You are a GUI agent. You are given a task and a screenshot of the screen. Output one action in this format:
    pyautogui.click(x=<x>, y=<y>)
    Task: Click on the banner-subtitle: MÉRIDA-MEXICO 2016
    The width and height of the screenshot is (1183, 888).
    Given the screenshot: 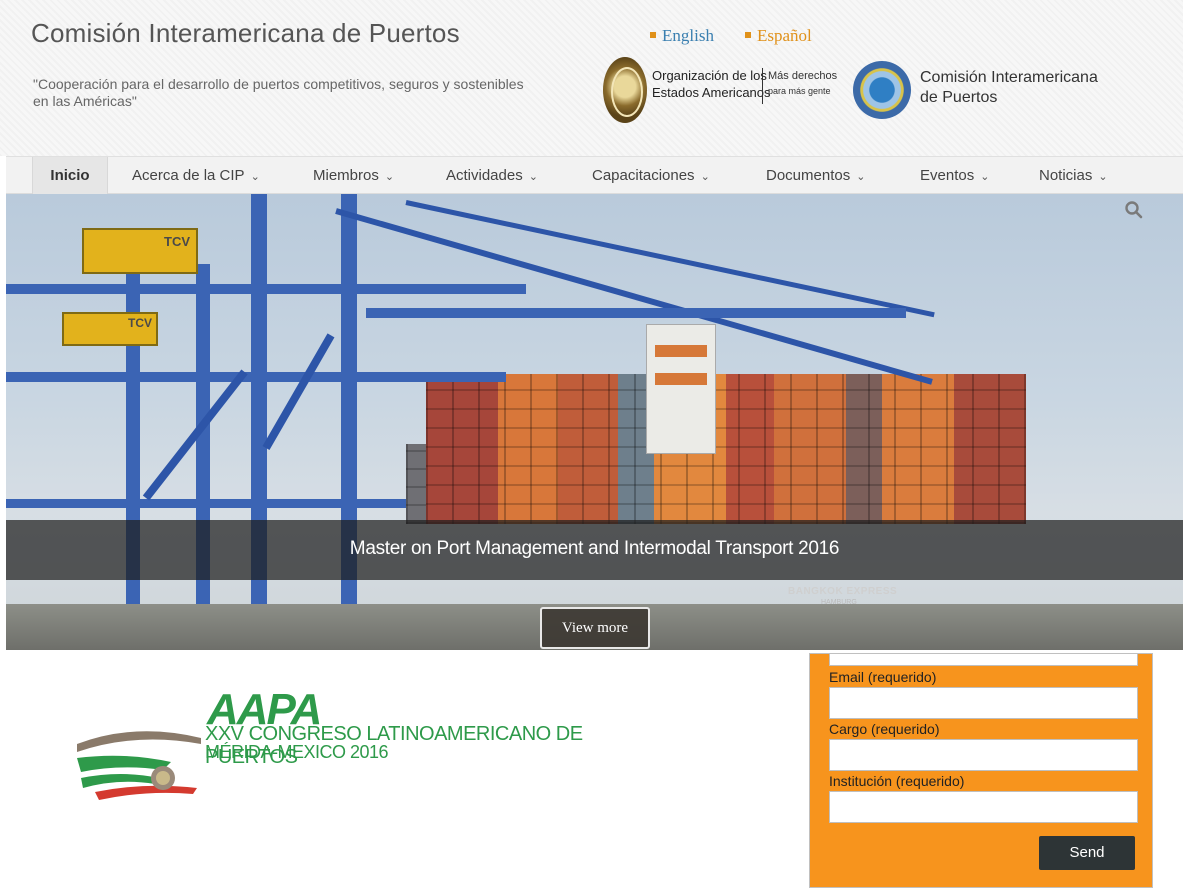 What is the action you would take?
    pyautogui.click(x=297, y=752)
    